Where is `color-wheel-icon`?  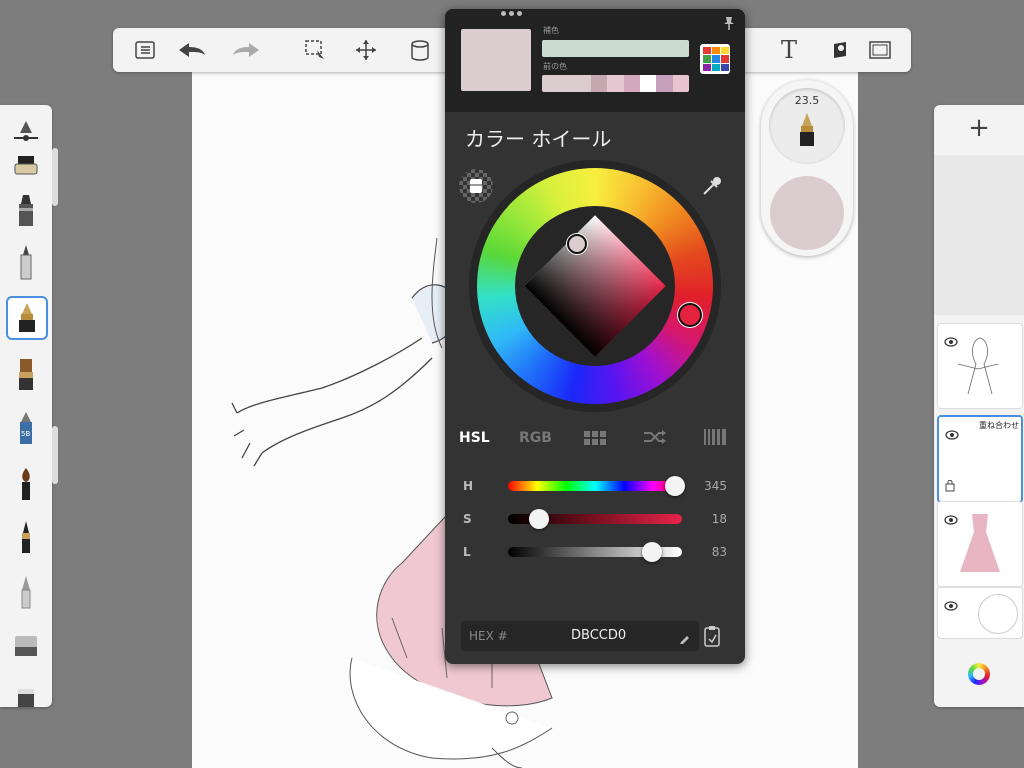 color-wheel-icon is located at coordinates (979, 674).